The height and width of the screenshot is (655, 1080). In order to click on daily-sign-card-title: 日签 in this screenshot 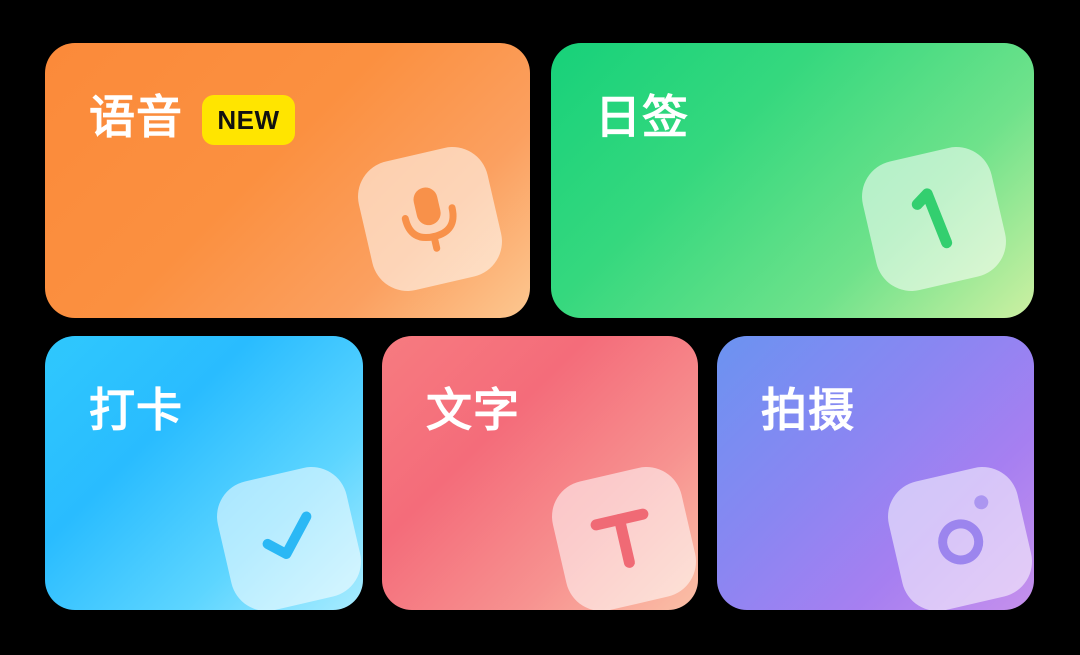, I will do `click(642, 117)`.